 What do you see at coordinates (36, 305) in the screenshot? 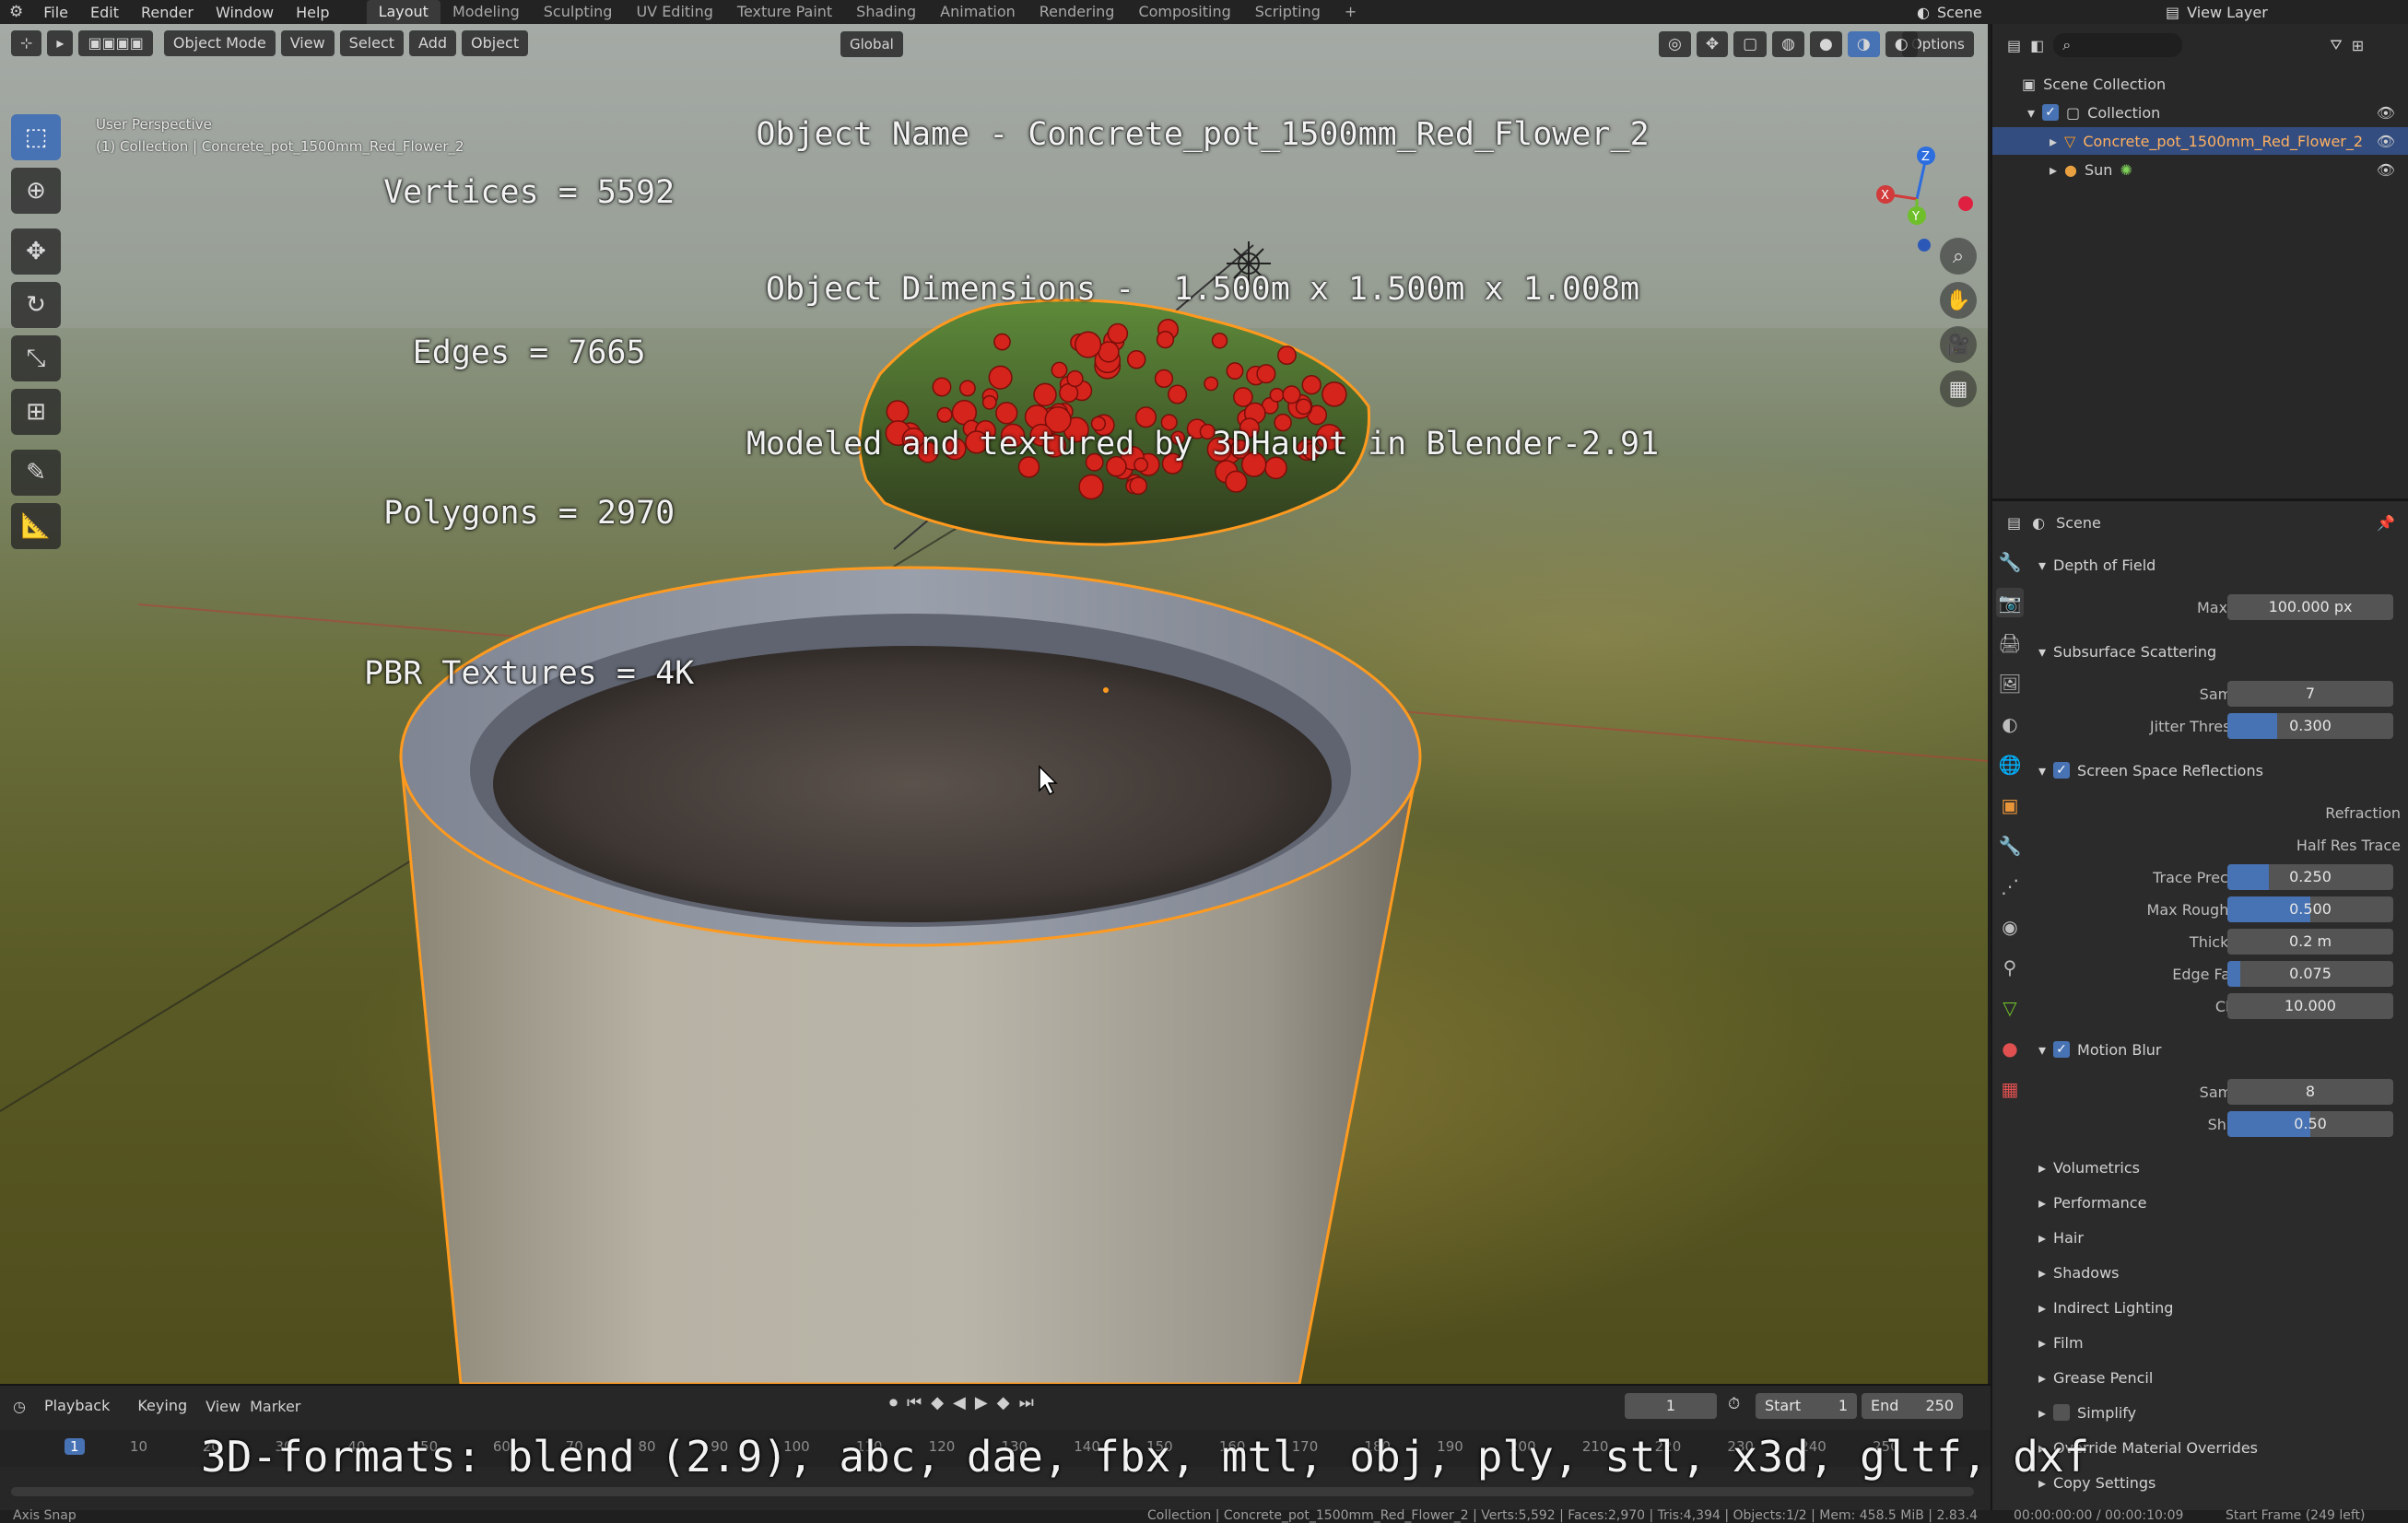
I see `rotate-icon: ↻` at bounding box center [36, 305].